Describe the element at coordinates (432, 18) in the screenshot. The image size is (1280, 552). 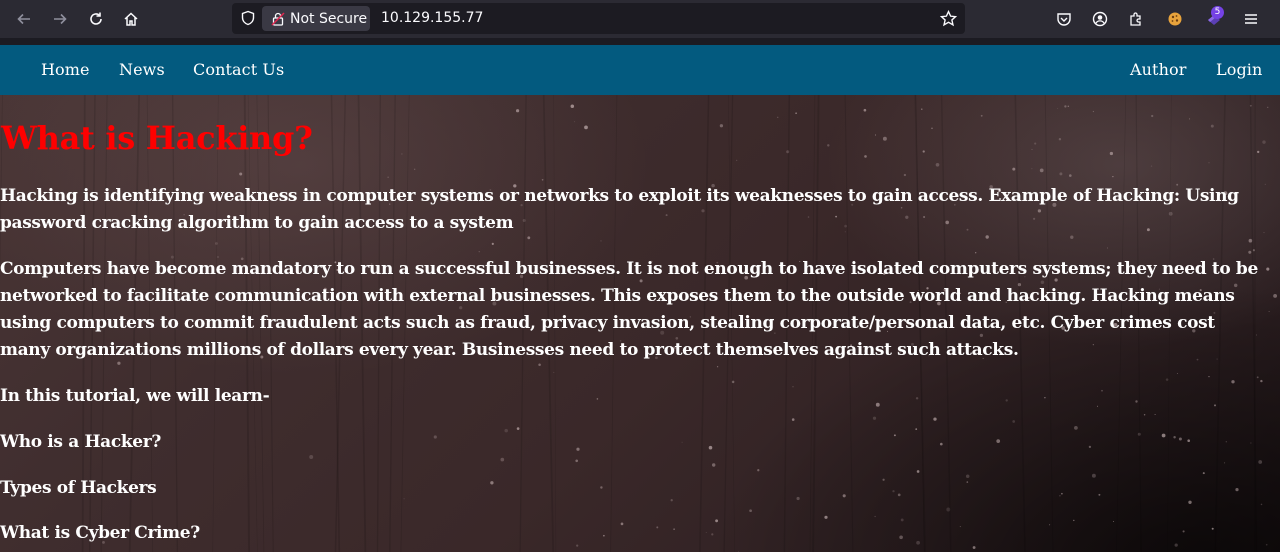
I see `url-text: 10.129.155.77` at that location.